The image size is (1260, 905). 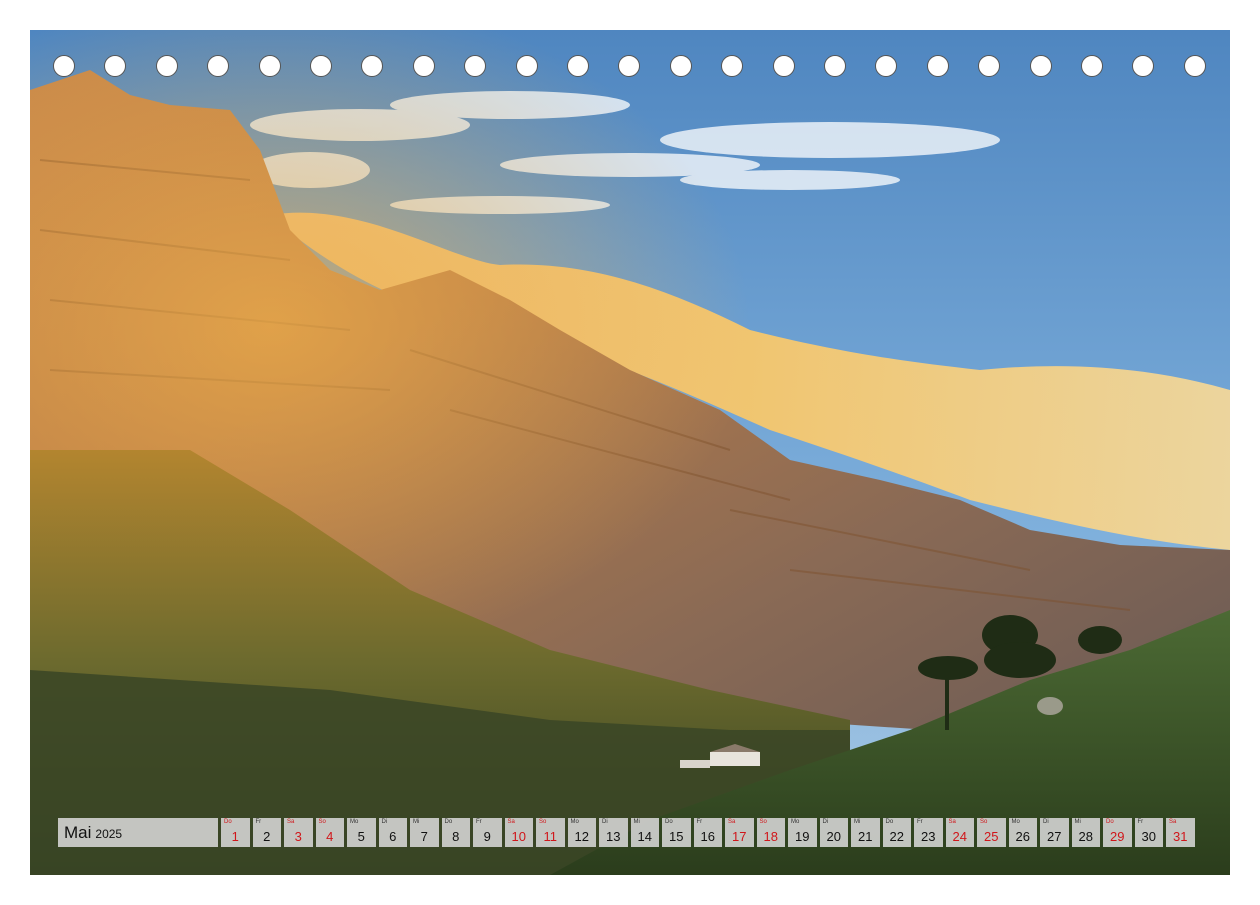 I want to click on day-cell: Mo 5, so click(x=361, y=832).